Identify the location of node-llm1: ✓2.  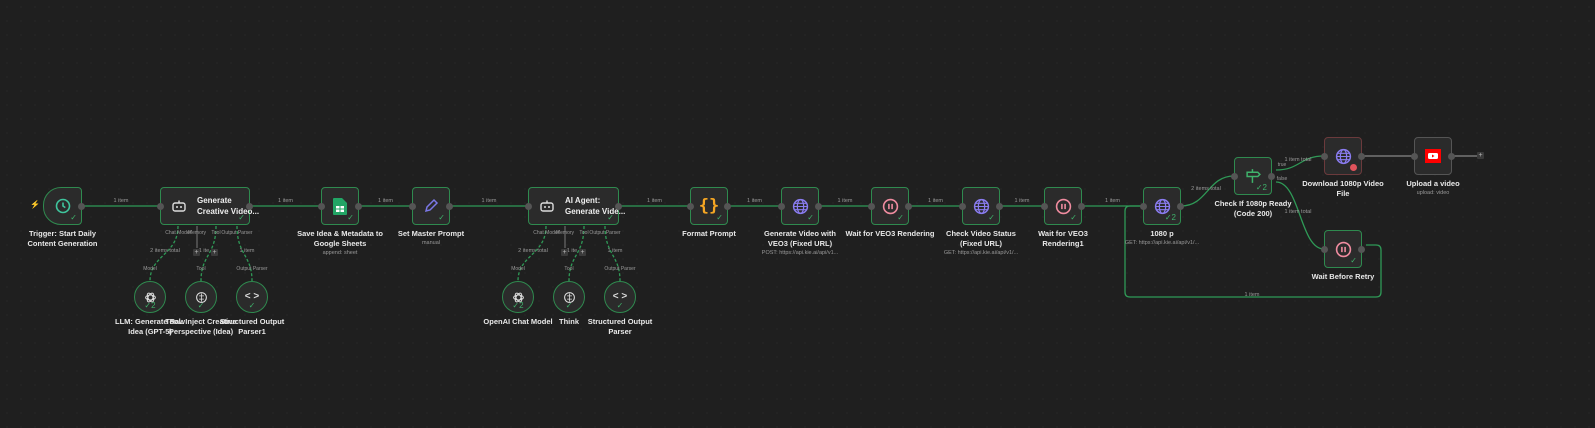
(150, 297).